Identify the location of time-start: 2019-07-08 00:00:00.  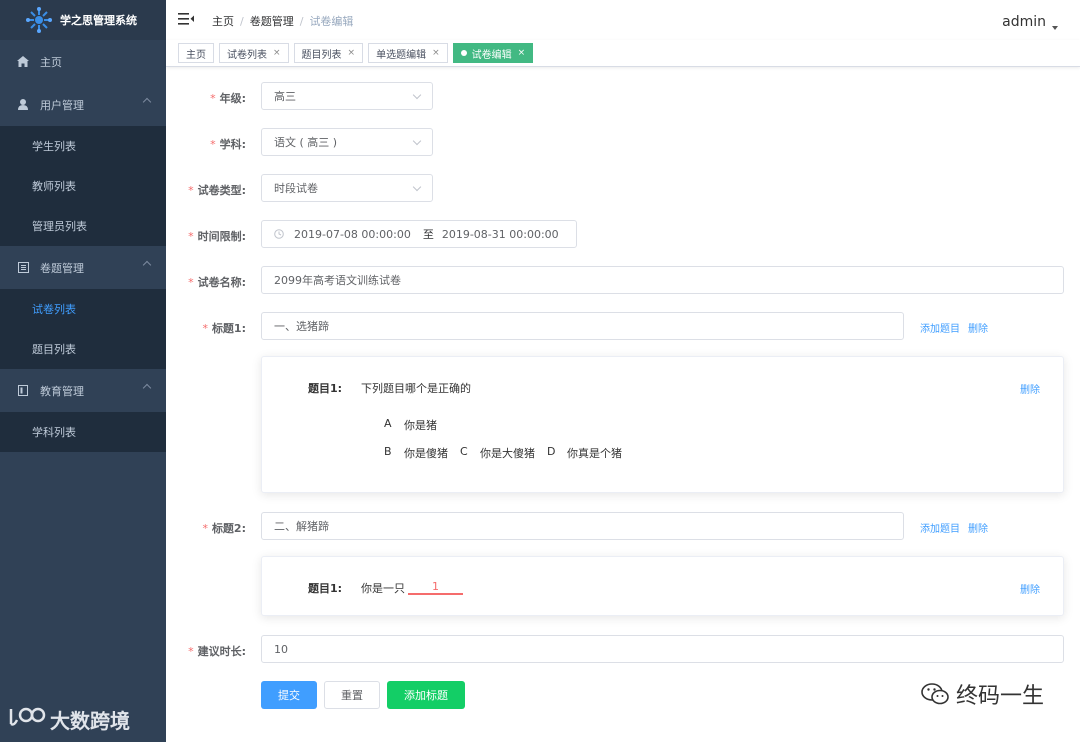
(352, 234).